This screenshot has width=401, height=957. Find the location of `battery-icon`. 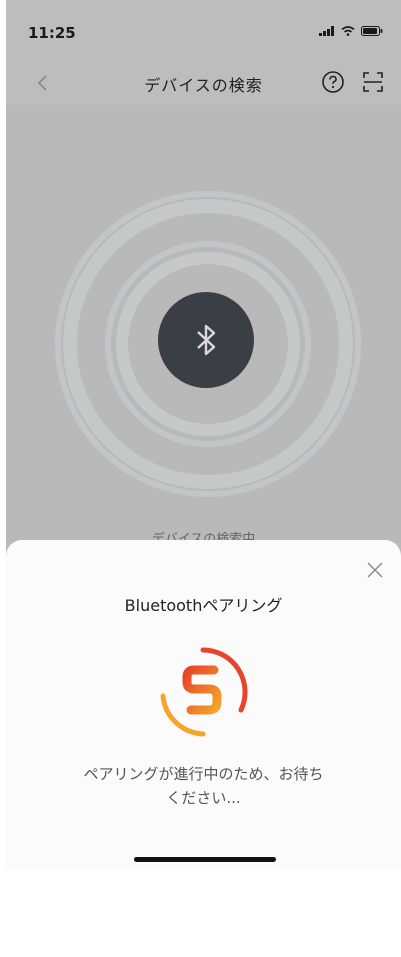

battery-icon is located at coordinates (372, 31).